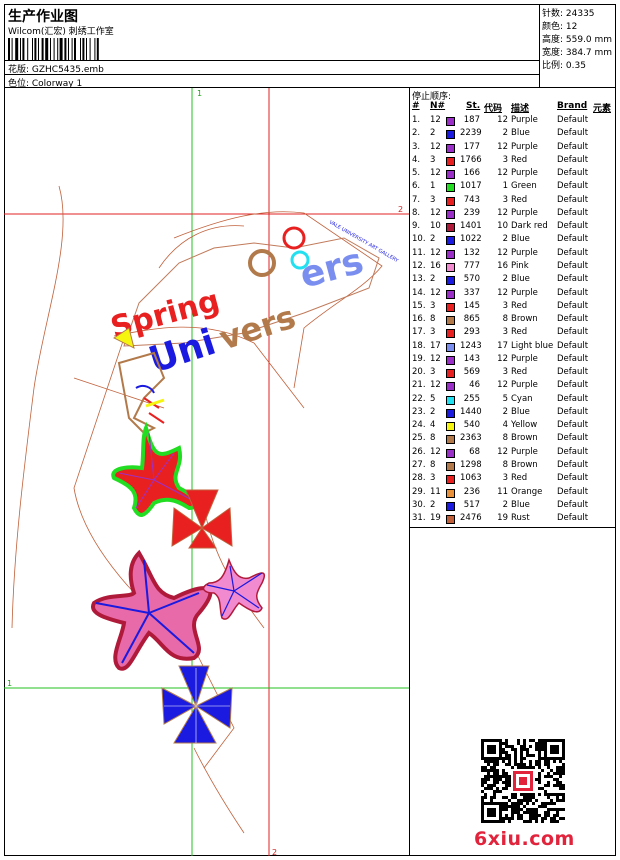 The image size is (620, 860). Describe the element at coordinates (419, 518) in the screenshot. I see `row-index: 31.` at that location.